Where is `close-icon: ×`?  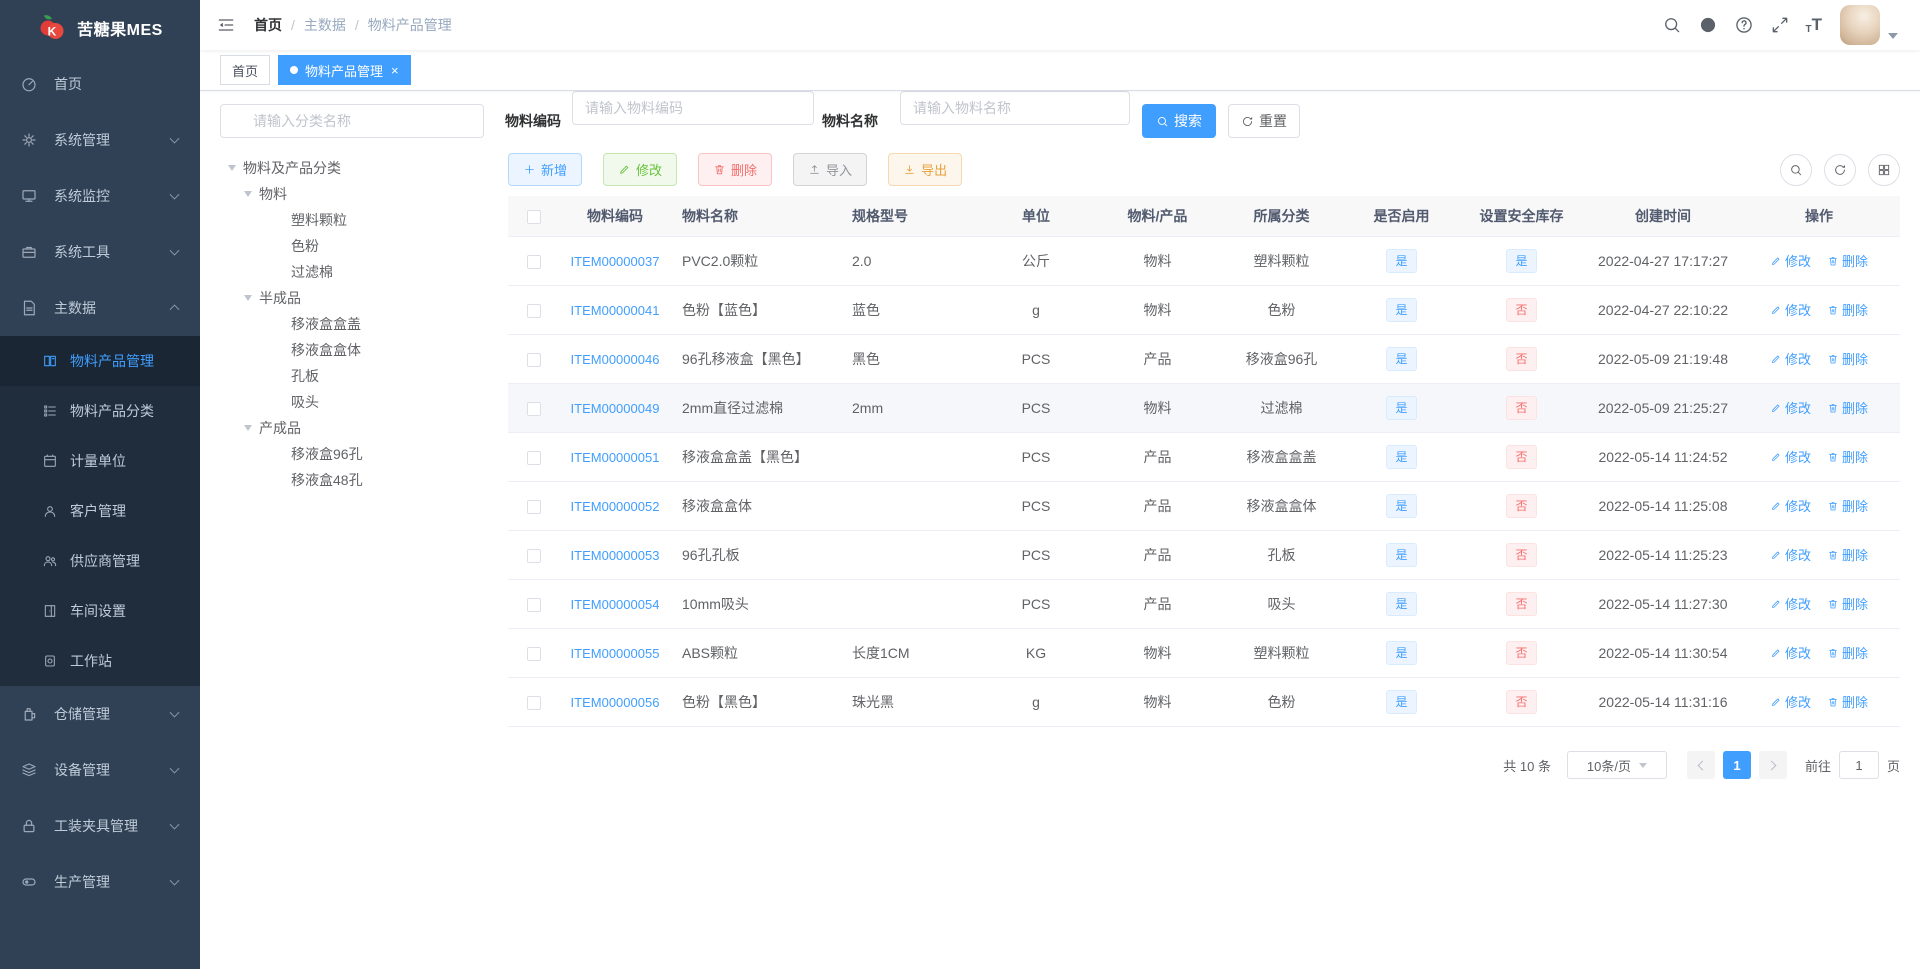
close-icon: × is located at coordinates (395, 70).